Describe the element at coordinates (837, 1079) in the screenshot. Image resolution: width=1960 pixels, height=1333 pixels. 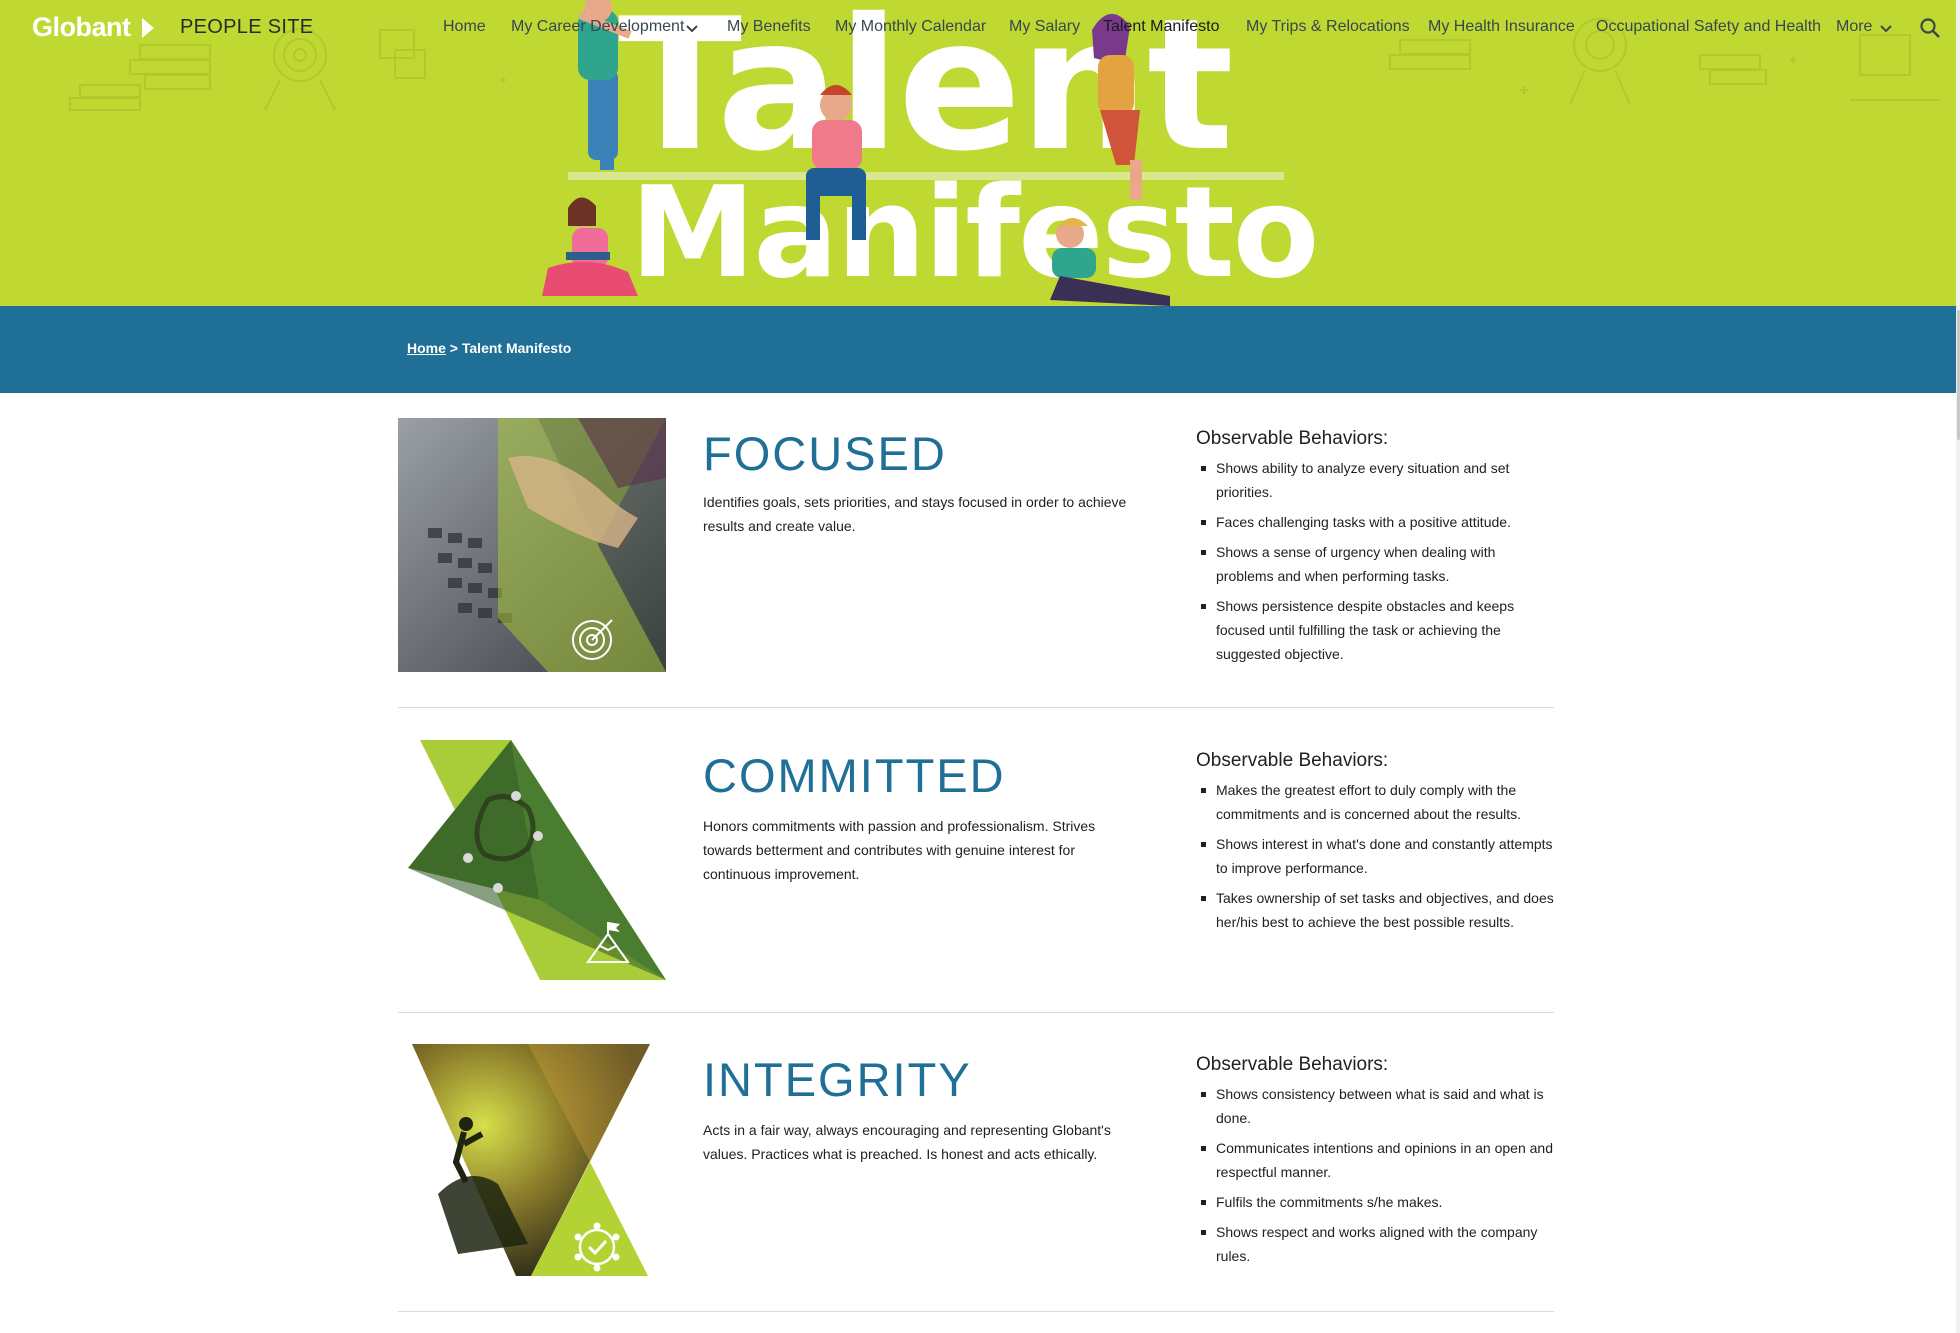
I see `value-title: INTEGRITY` at that location.